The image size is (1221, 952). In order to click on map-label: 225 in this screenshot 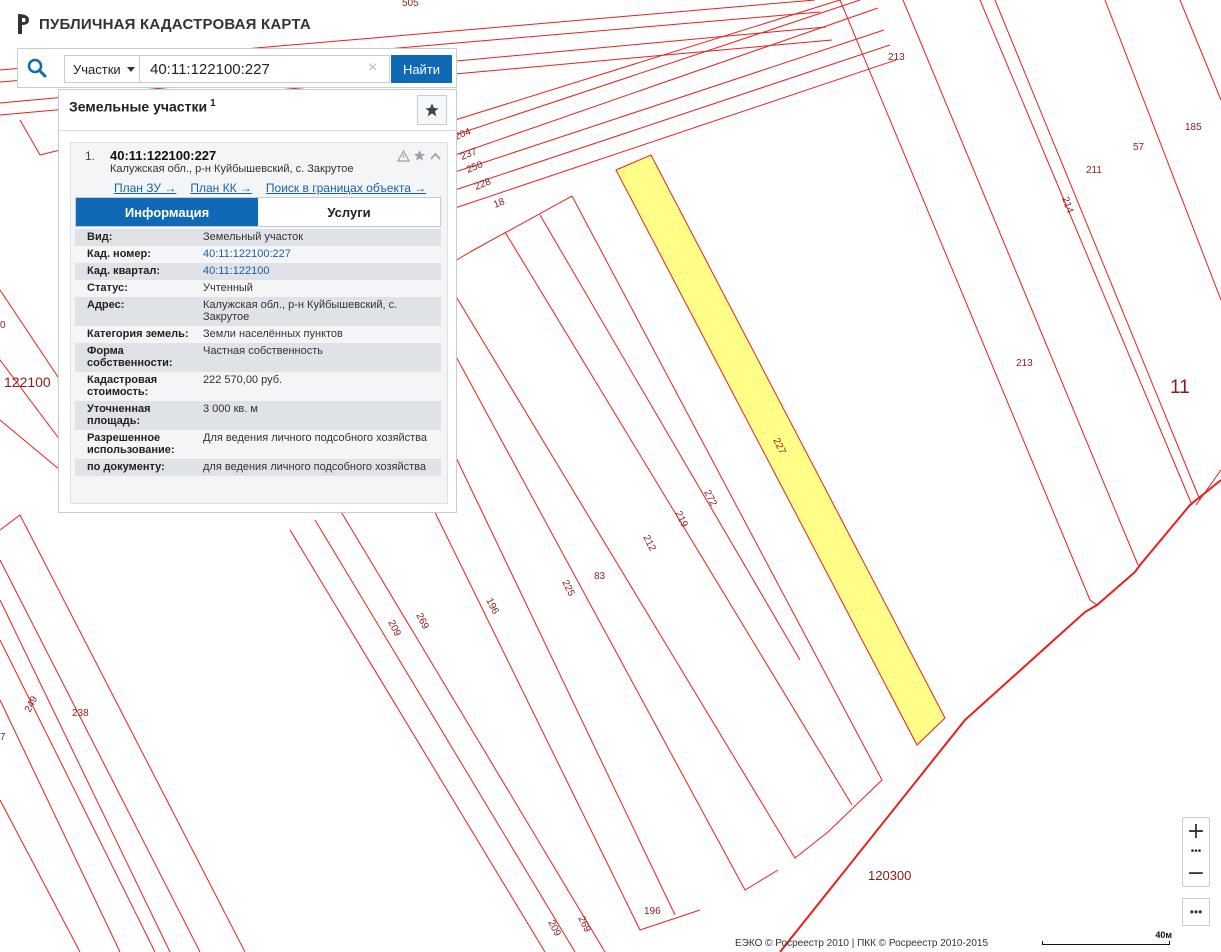, I will do `click(568, 588)`.